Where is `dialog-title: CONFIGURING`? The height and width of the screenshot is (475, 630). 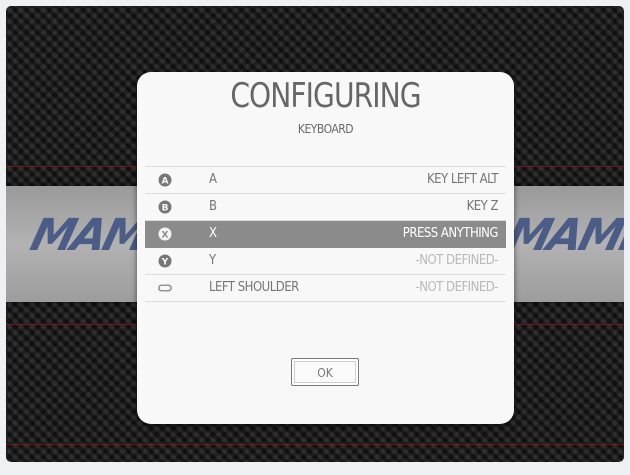 dialog-title: CONFIGURING is located at coordinates (325, 96).